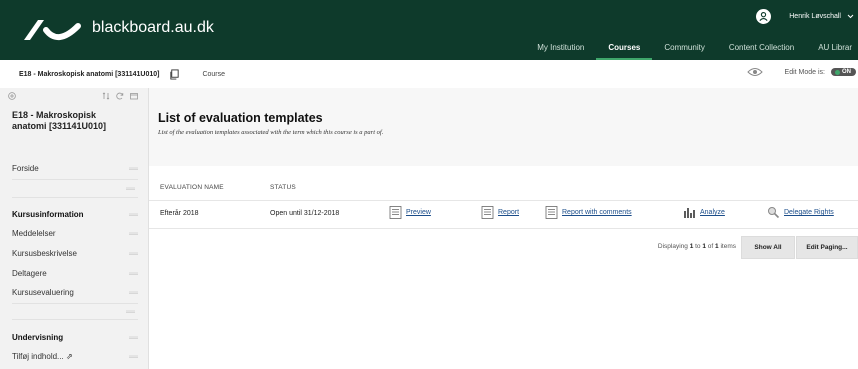 The image size is (858, 369). What do you see at coordinates (106, 96) in the screenshot?
I see `sort-icon` at bounding box center [106, 96].